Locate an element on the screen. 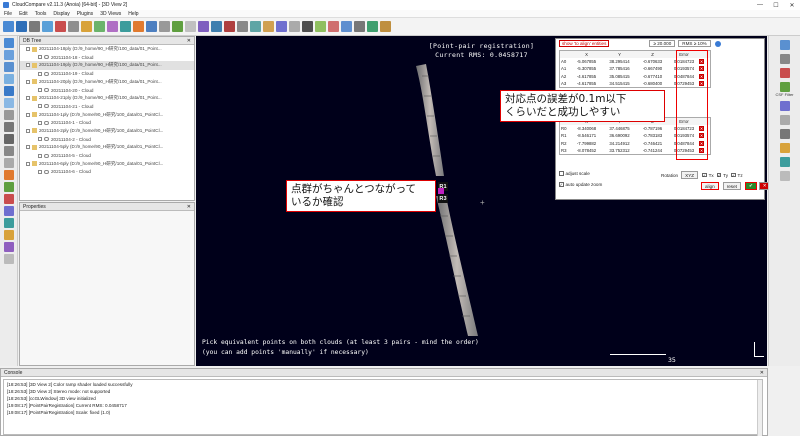 The height and width of the screenshot is (436, 800). show-to-align-checkbox: show 'to align' entities is located at coordinates (584, 43).